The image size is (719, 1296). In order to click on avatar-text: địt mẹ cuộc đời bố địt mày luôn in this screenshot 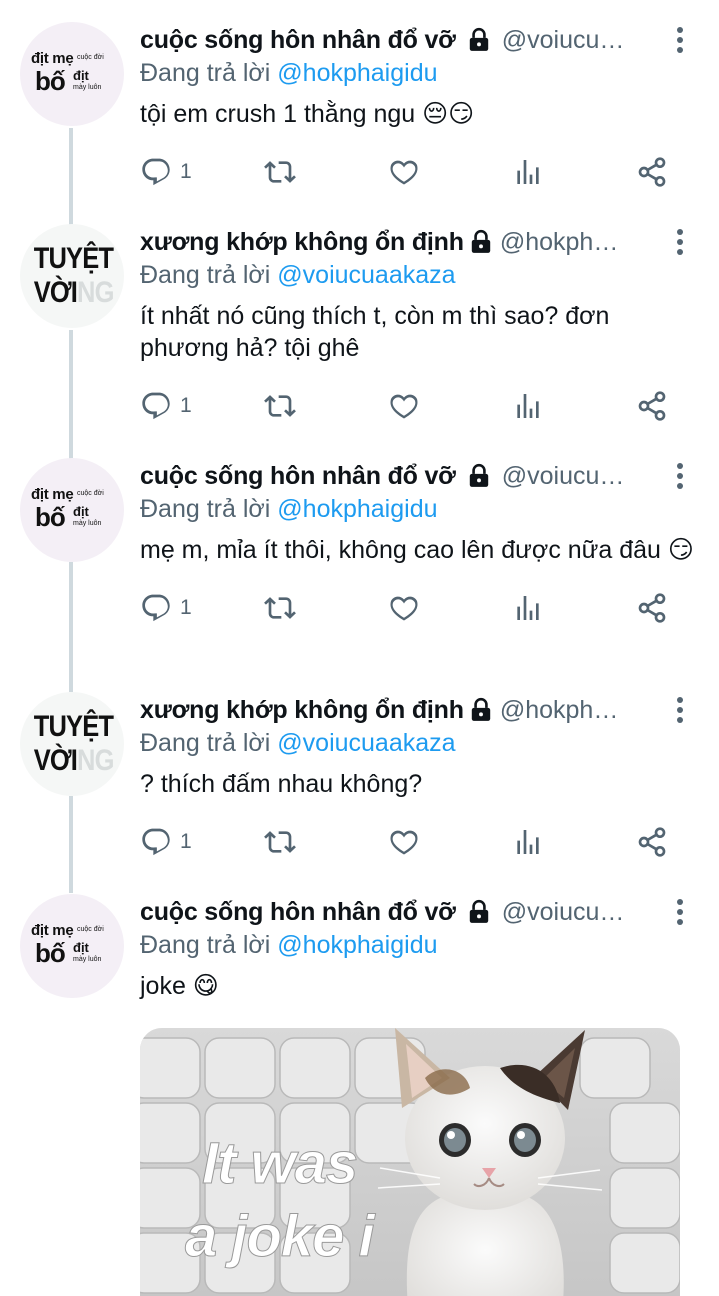, I will do `click(72, 74)`.